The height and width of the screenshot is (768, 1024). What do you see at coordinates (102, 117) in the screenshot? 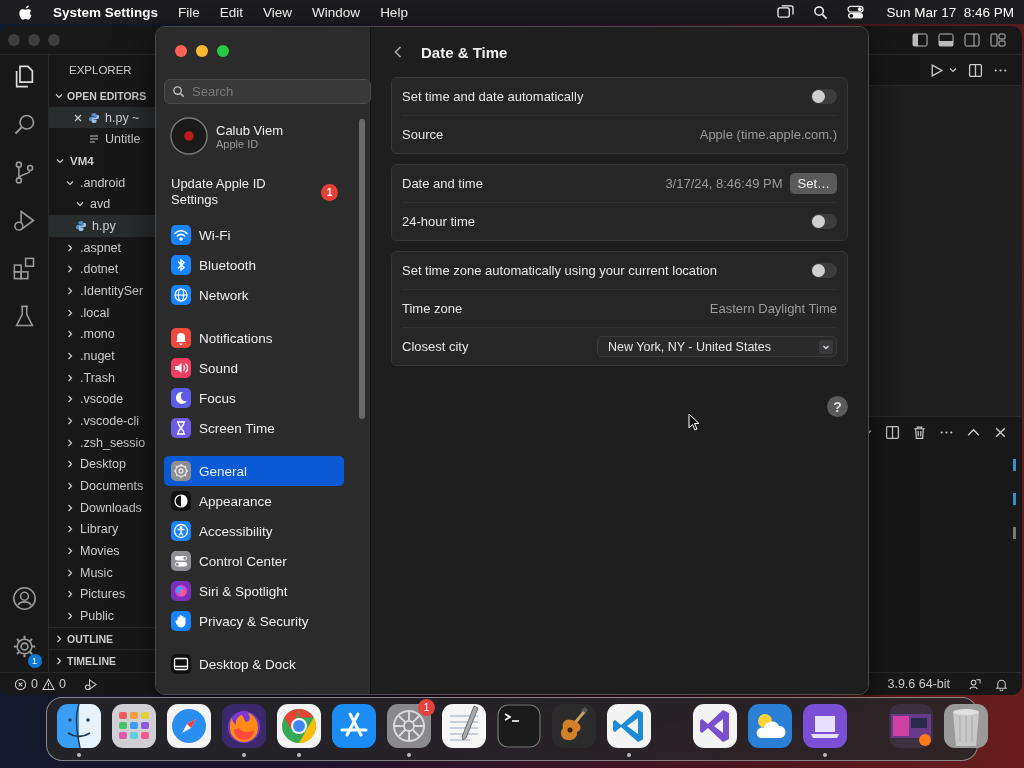
I see `open-editor-item: h.py ~` at bounding box center [102, 117].